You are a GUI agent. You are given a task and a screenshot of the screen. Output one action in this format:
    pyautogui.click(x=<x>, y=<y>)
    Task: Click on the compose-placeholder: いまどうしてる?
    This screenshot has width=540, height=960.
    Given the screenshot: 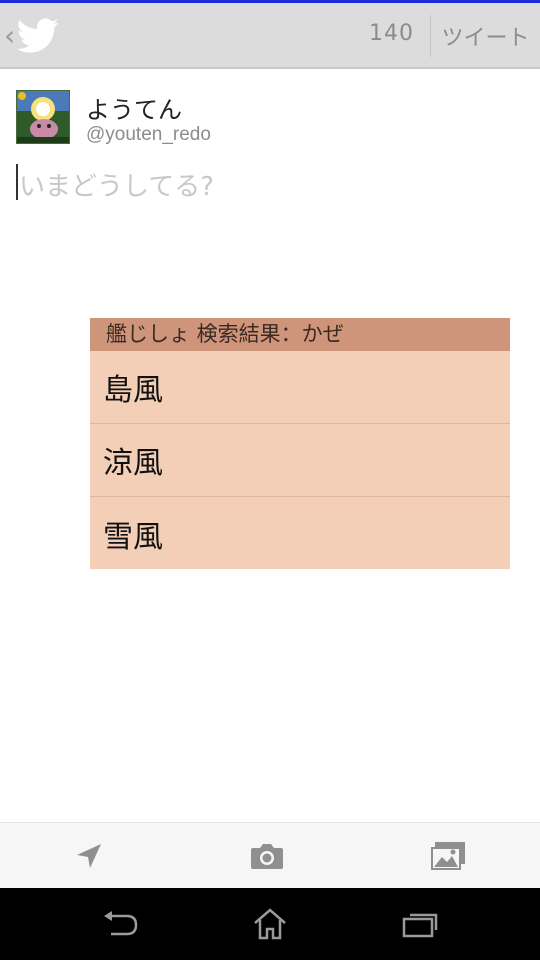 What is the action you would take?
    pyautogui.click(x=117, y=187)
    